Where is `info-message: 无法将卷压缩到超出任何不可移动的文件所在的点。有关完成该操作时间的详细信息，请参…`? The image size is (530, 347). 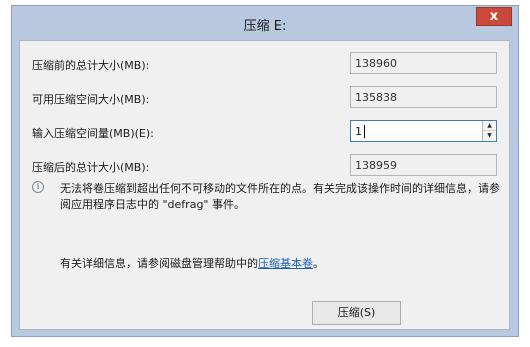
info-message: 无法将卷压缩到超出任何不可移动的文件所在的点。有关完成该操作时间的详细信息，请参… is located at coordinates (280, 196).